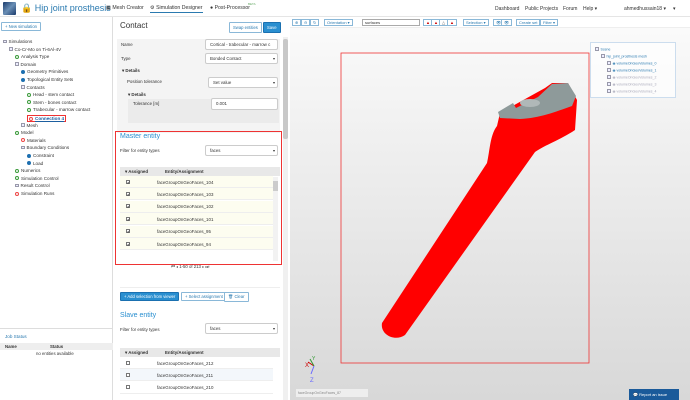 This screenshot has height=400, width=690. What do you see at coordinates (241, 44) in the screenshot?
I see `name-input: Cortical - trabecular - marrow c` at bounding box center [241, 44].